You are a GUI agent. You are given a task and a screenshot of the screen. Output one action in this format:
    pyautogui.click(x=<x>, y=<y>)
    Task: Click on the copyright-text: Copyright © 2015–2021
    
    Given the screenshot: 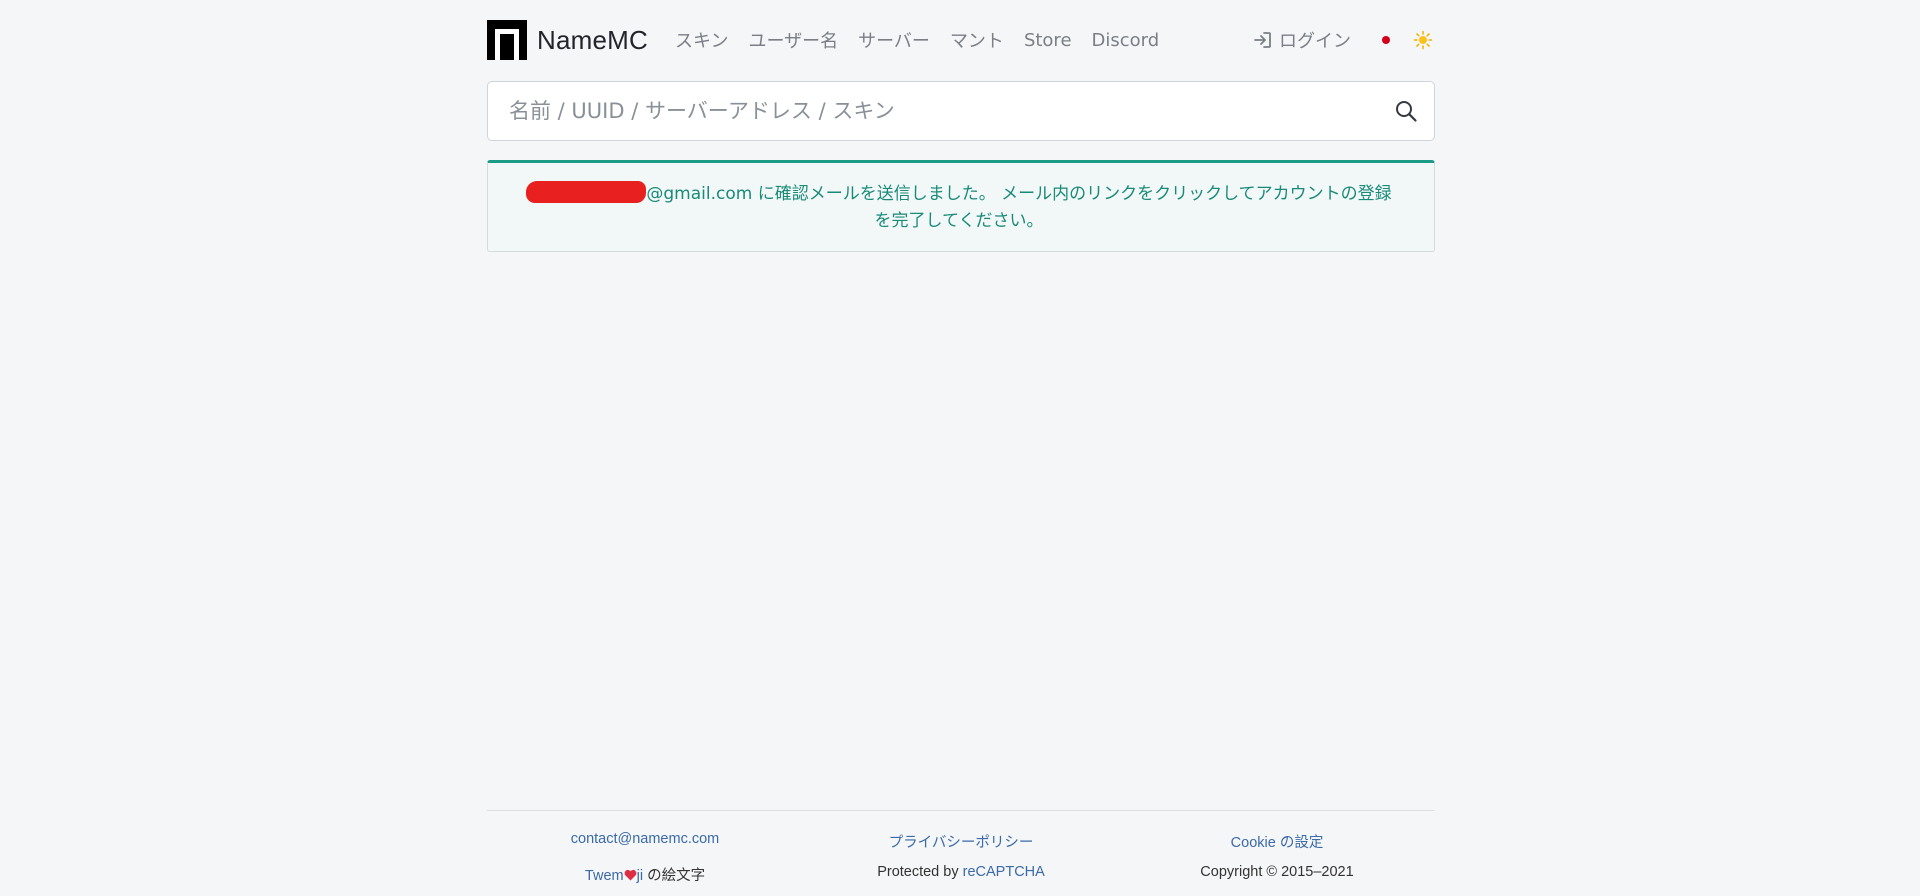 What is the action you would take?
    pyautogui.click(x=1277, y=872)
    